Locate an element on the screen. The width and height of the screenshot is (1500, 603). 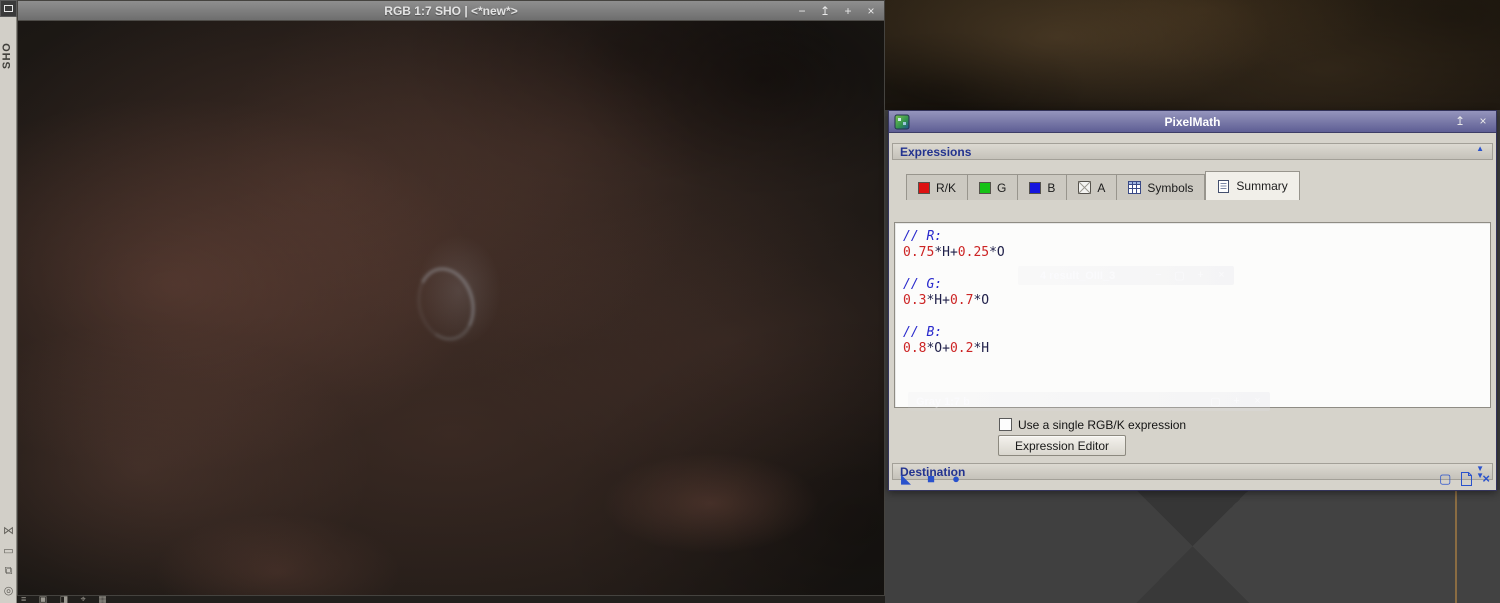
image-window-statusbar: ≡ ▣ ◨ ⌖ ▦ is located at coordinates (451, 599).